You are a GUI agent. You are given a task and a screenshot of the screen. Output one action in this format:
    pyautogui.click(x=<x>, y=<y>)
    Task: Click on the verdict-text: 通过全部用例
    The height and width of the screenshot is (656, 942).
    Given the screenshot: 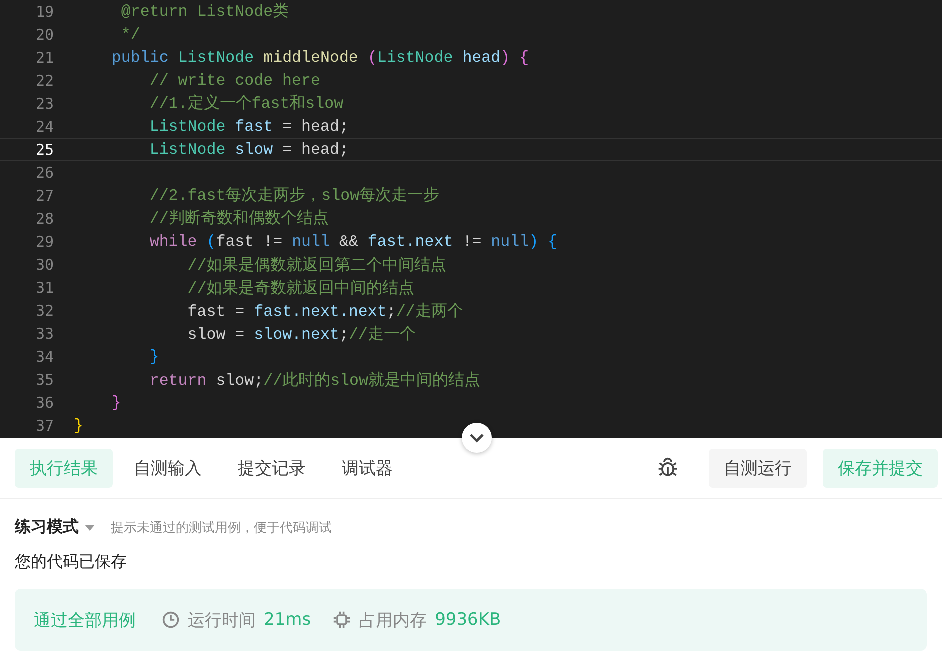 What is the action you would take?
    pyautogui.click(x=85, y=621)
    